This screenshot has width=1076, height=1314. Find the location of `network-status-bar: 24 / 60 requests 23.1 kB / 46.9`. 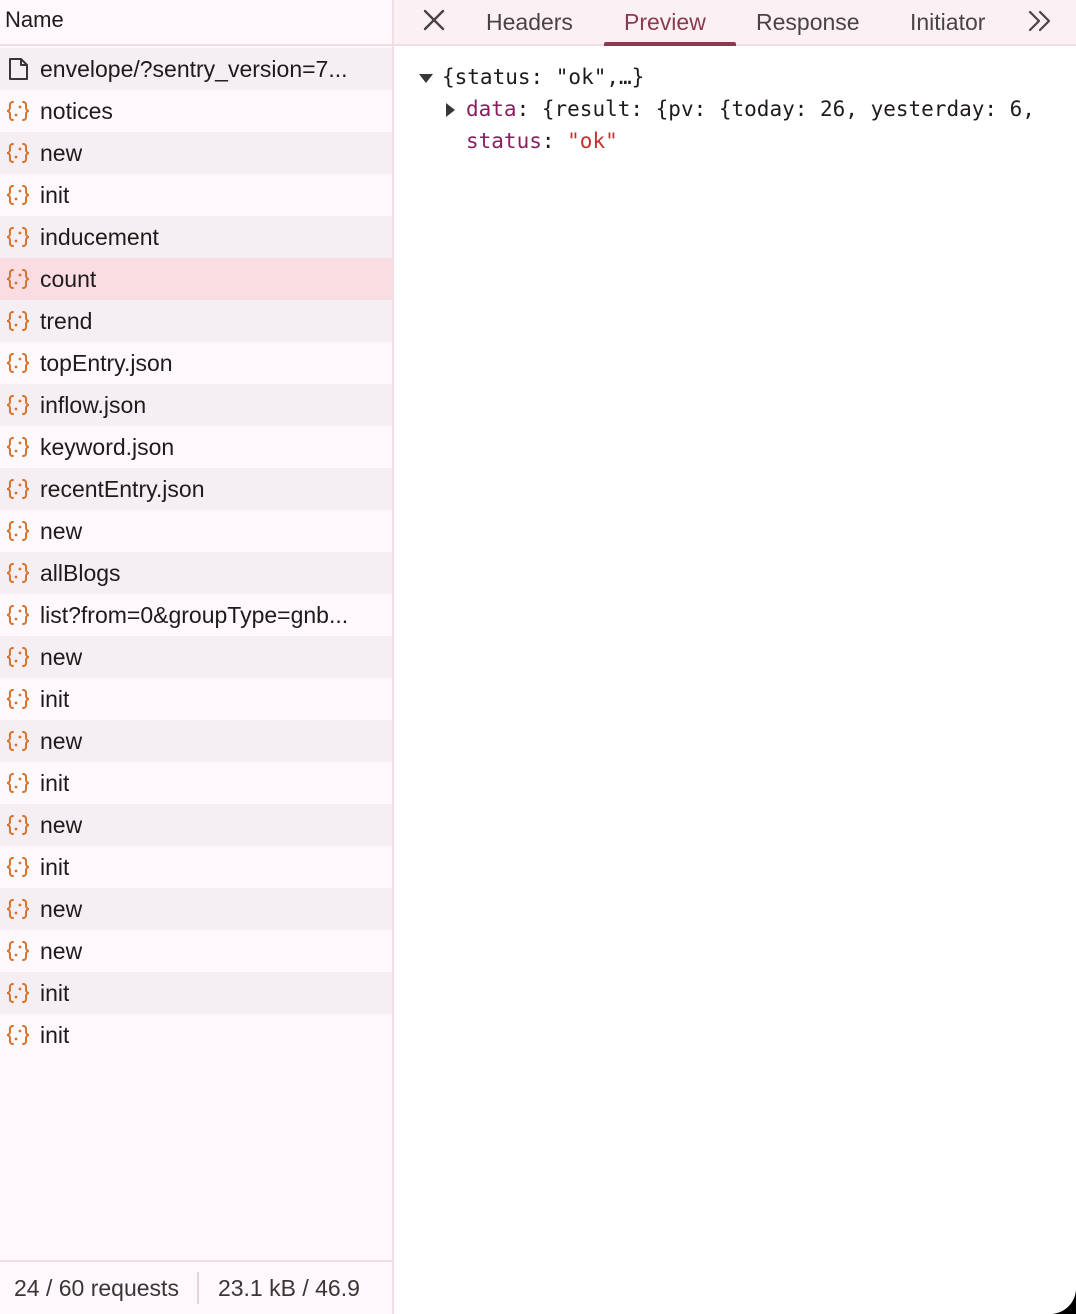

network-status-bar: 24 / 60 requests 23.1 kB / 46.9 is located at coordinates (196, 1287).